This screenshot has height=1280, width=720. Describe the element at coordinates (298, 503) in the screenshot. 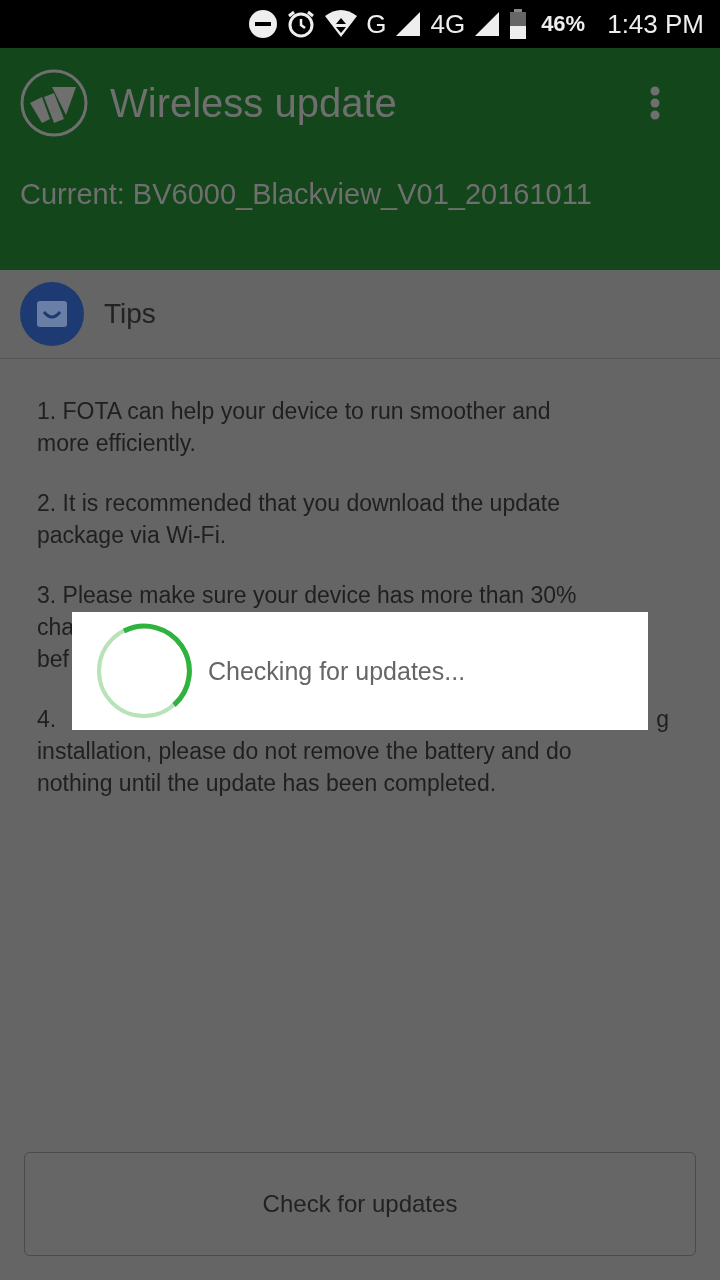

I see `tip-text: 2. It is recommended that you download the update` at that location.